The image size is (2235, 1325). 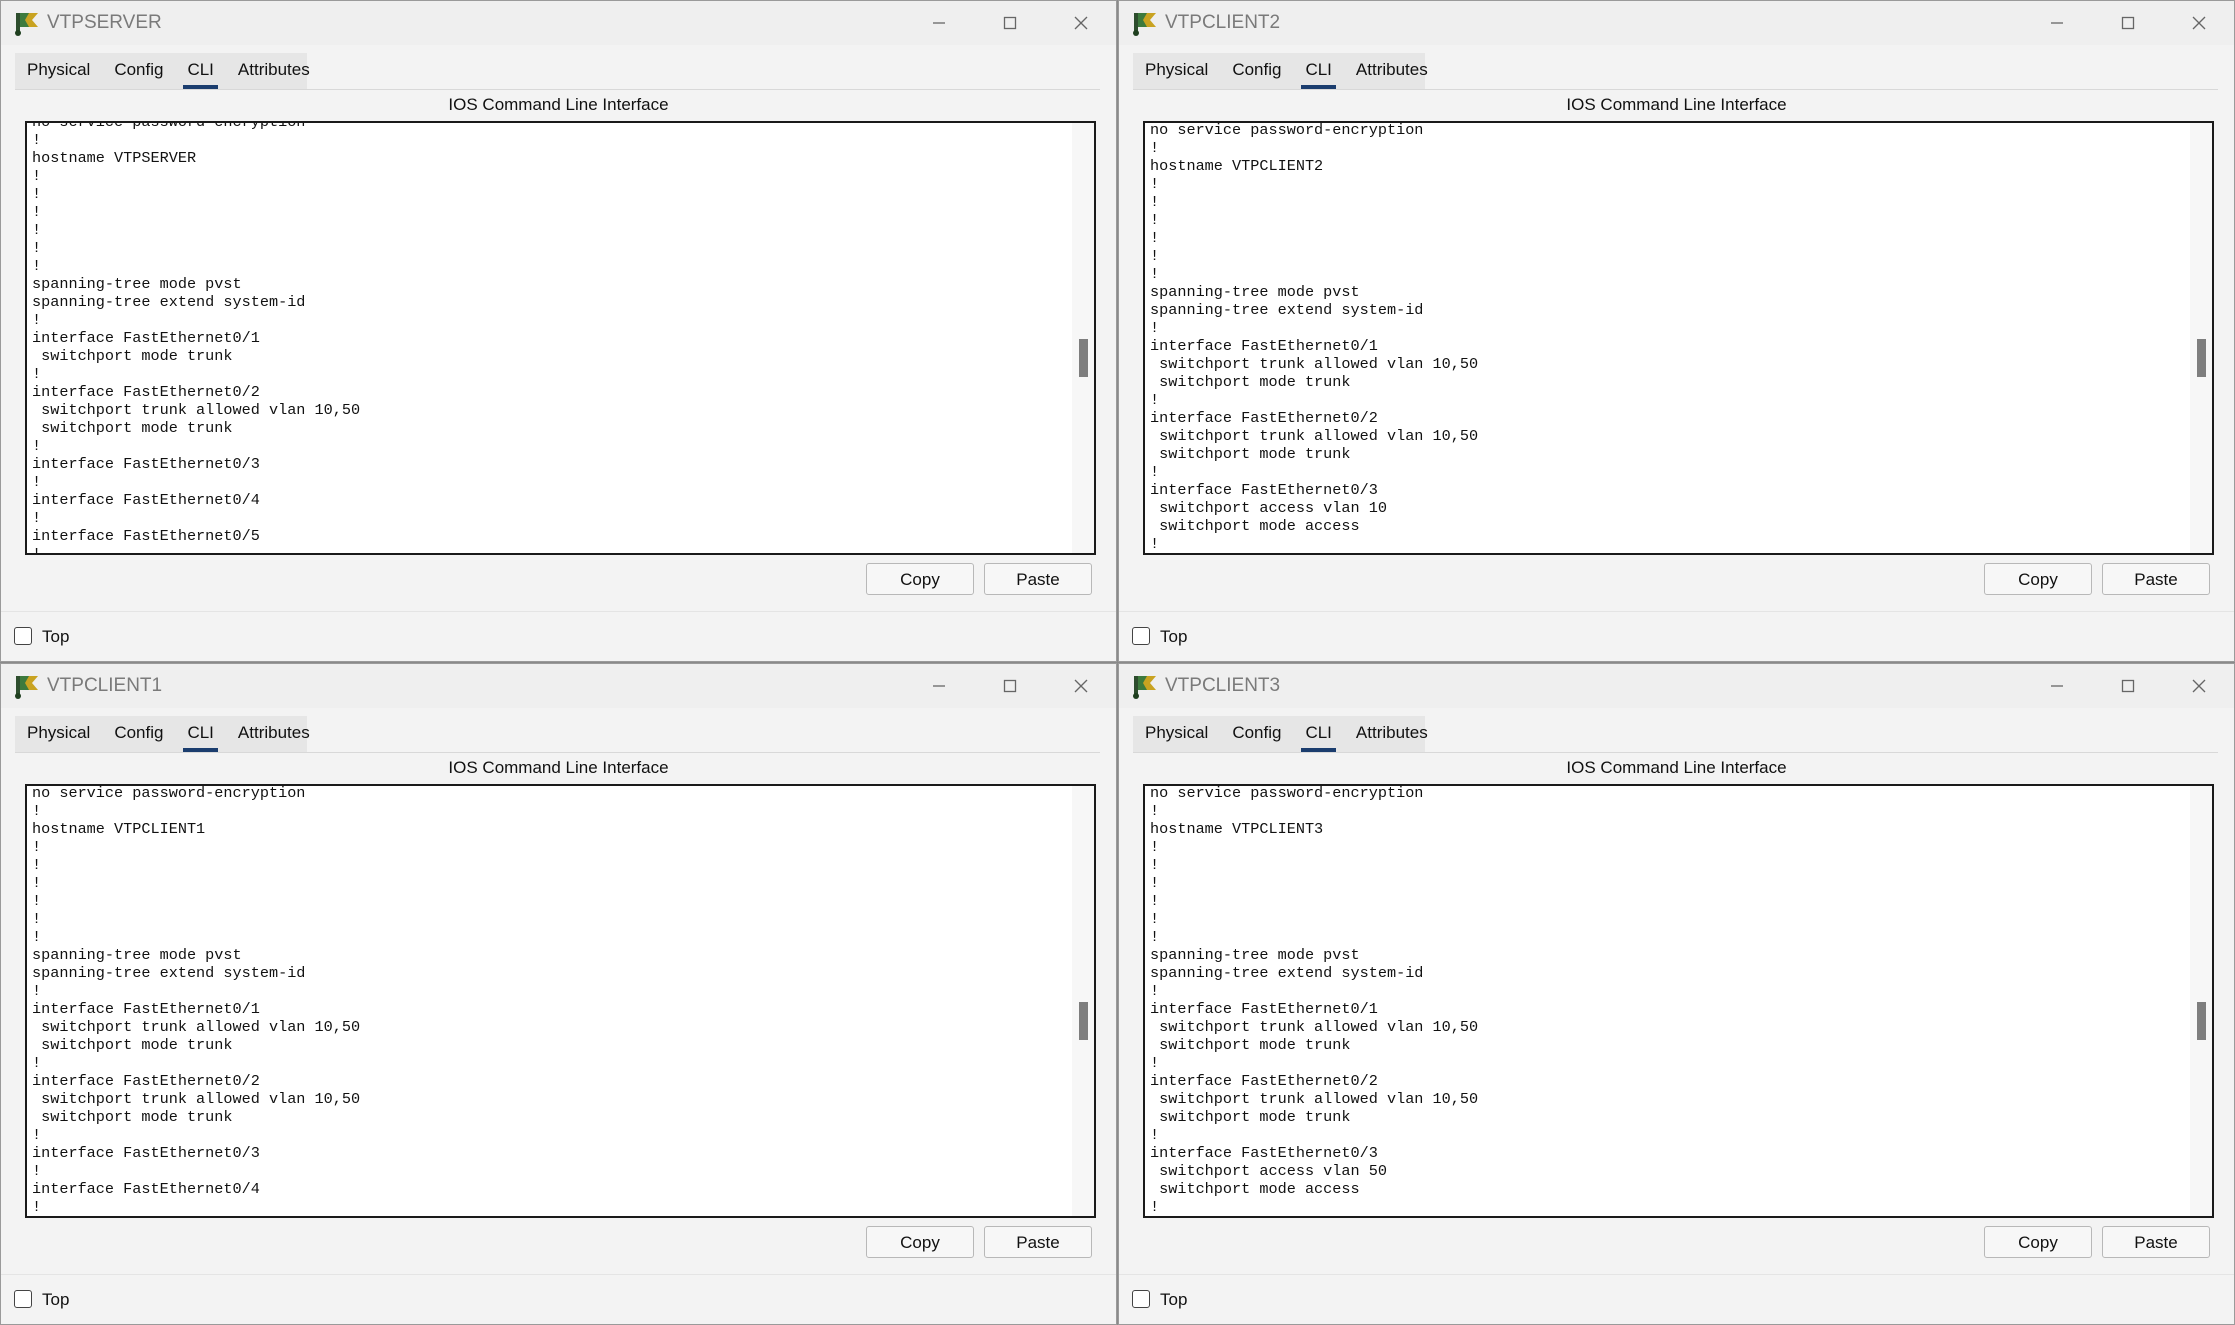 I want to click on title-bar: VTPCLIENT1, so click(x=558, y=686).